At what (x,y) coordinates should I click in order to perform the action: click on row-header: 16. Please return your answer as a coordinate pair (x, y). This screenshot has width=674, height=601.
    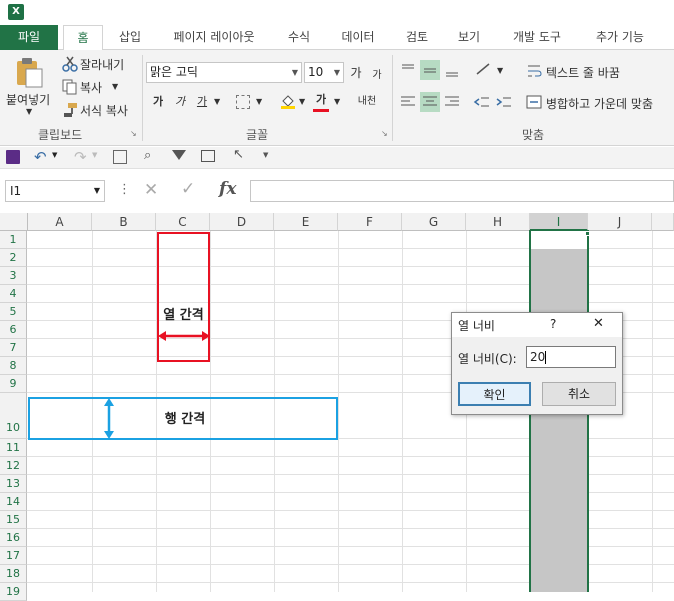
    Looking at the image, I should click on (13, 538).